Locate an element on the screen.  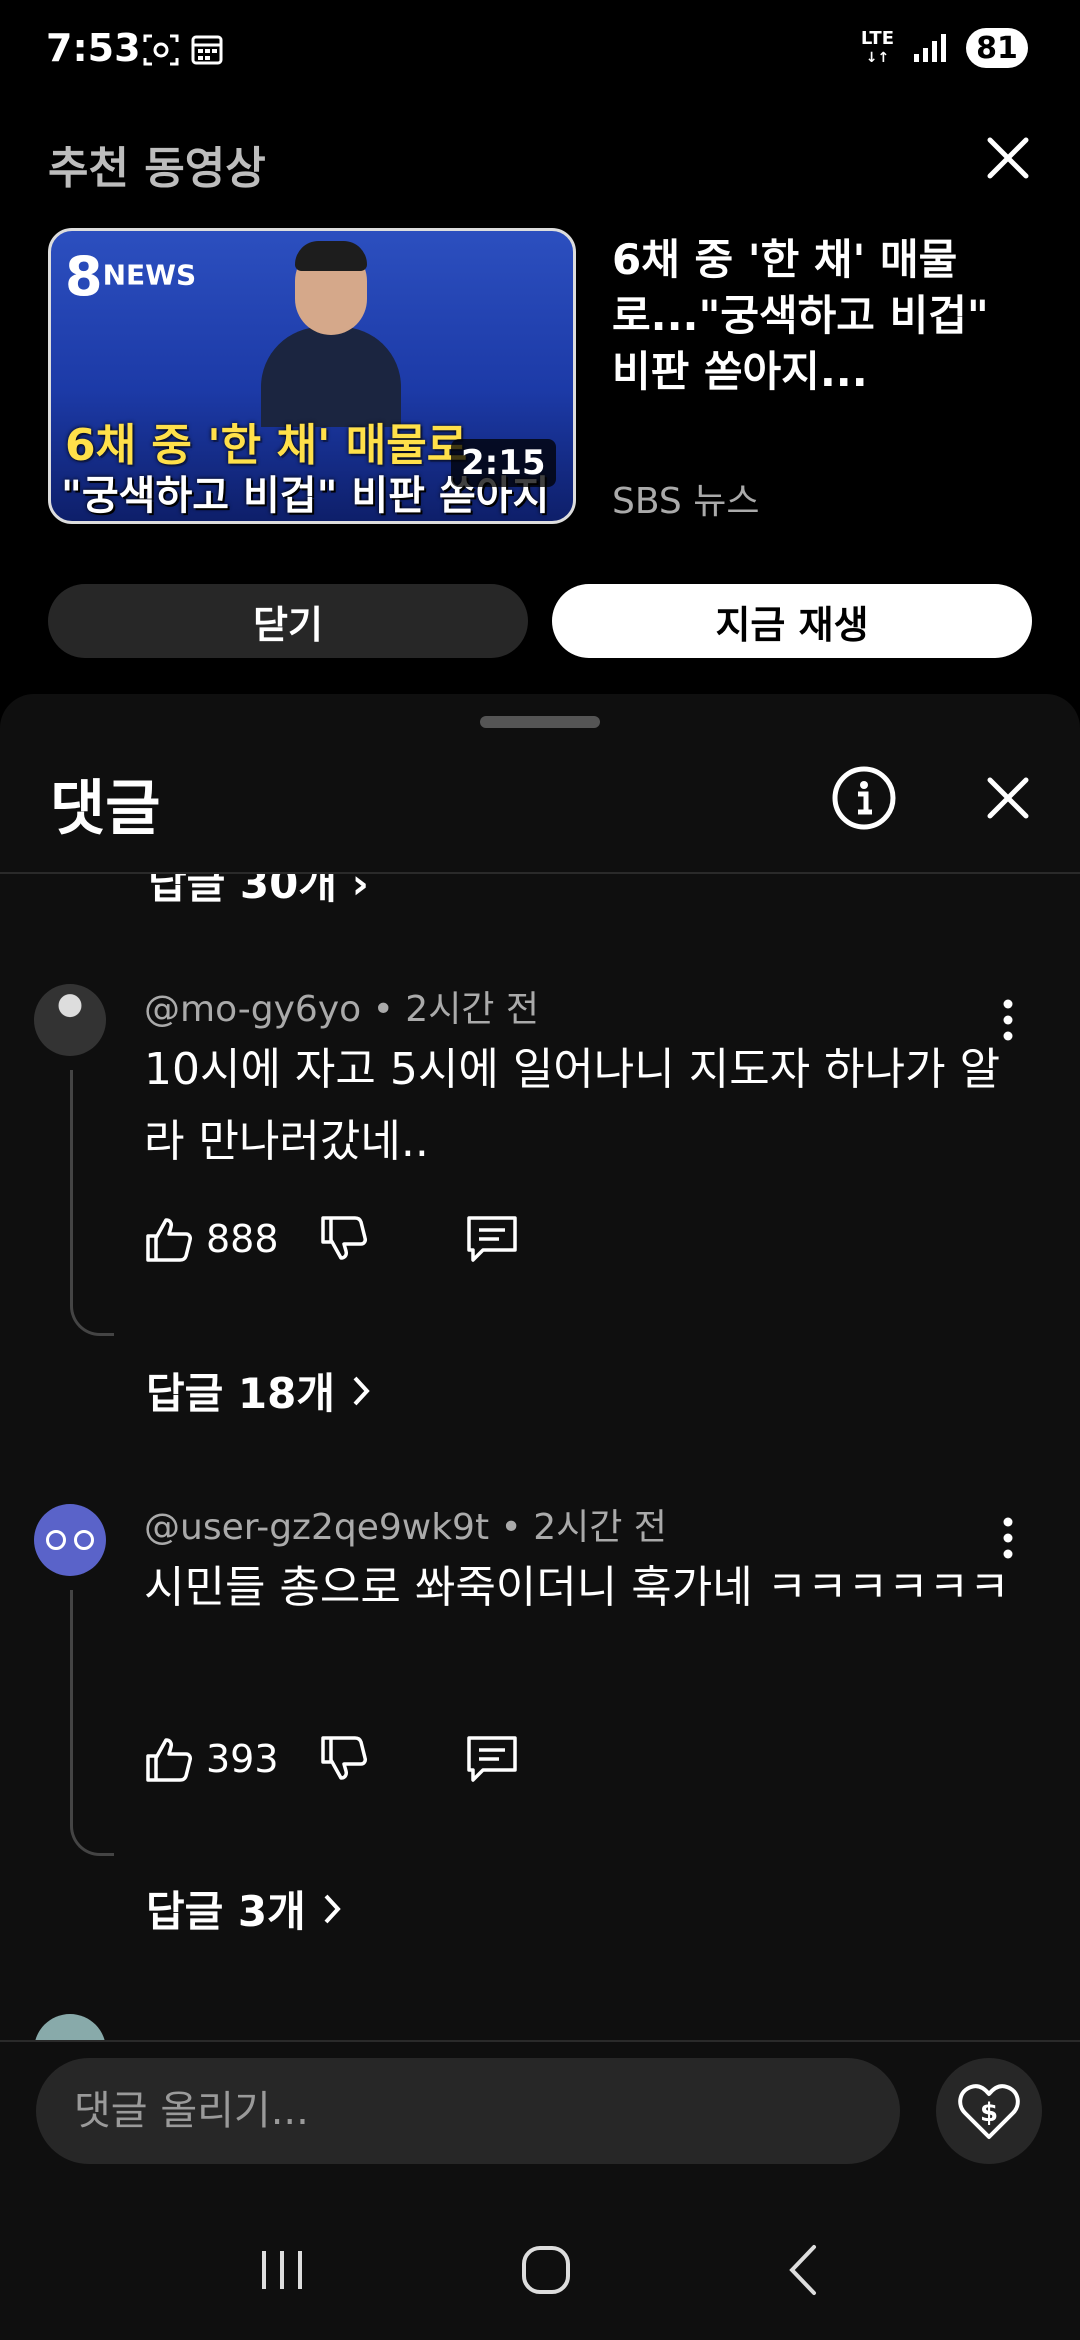
system-nav-bar is located at coordinates (540, 2270).